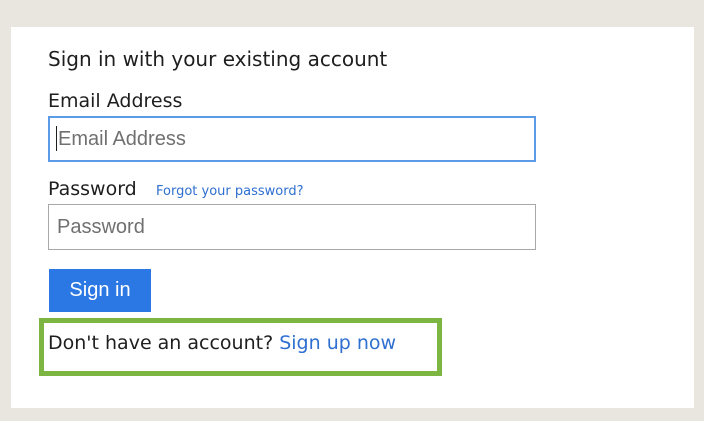  What do you see at coordinates (337, 343) in the screenshot?
I see `sign-up-link: Sign up now` at bounding box center [337, 343].